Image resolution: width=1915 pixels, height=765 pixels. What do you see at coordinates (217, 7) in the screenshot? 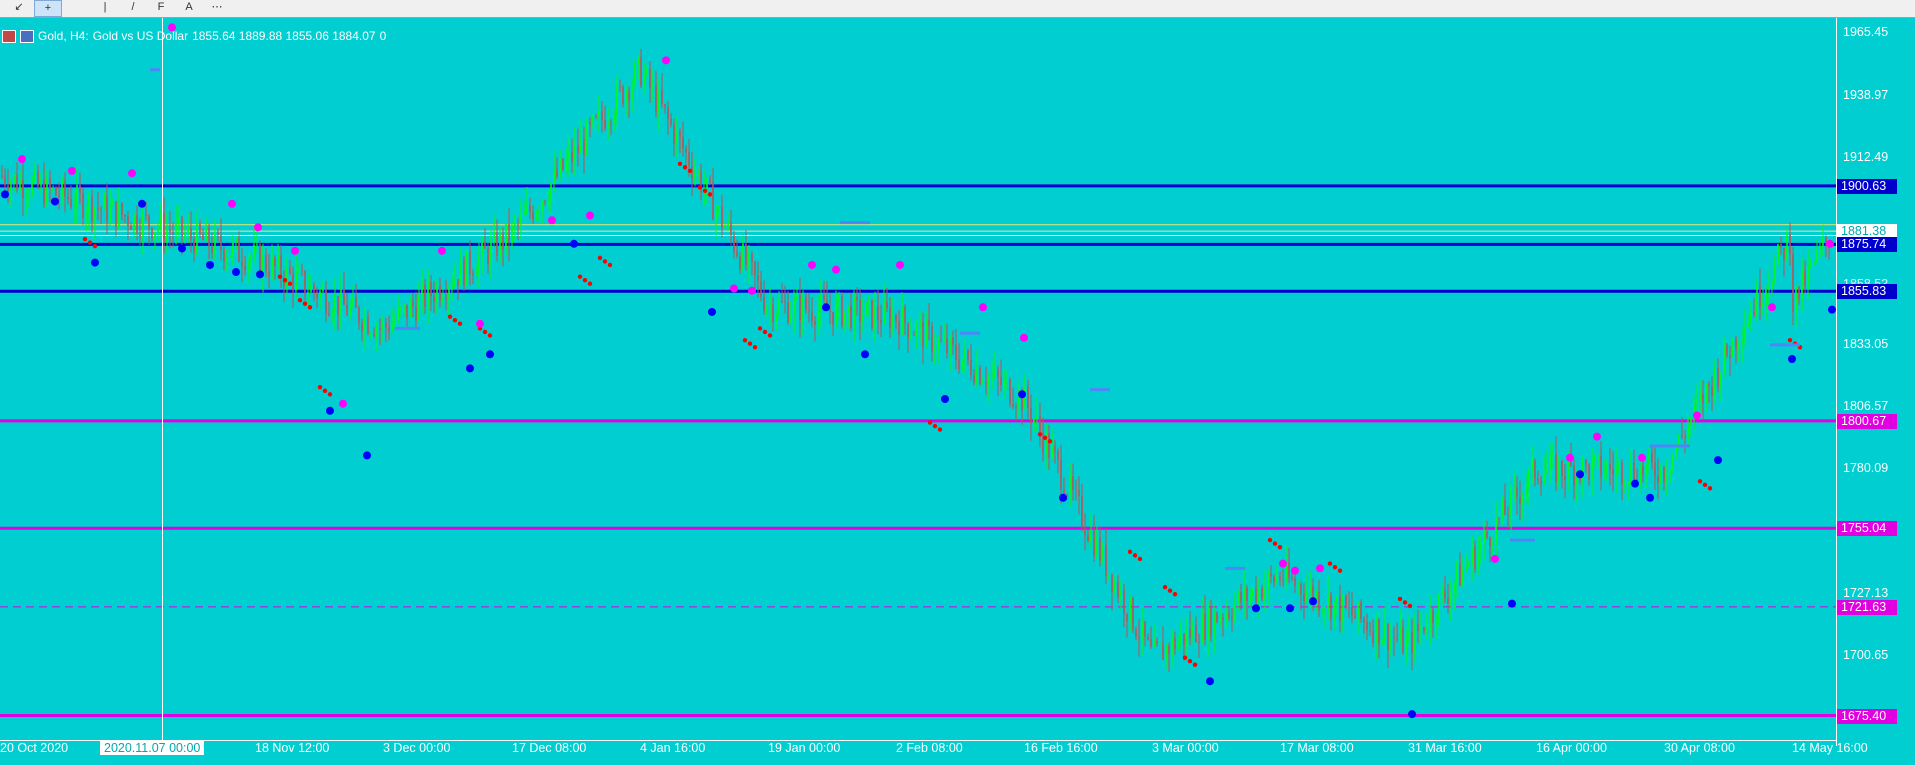
I see `dotted-line-tool-icon: ⋯` at bounding box center [217, 7].